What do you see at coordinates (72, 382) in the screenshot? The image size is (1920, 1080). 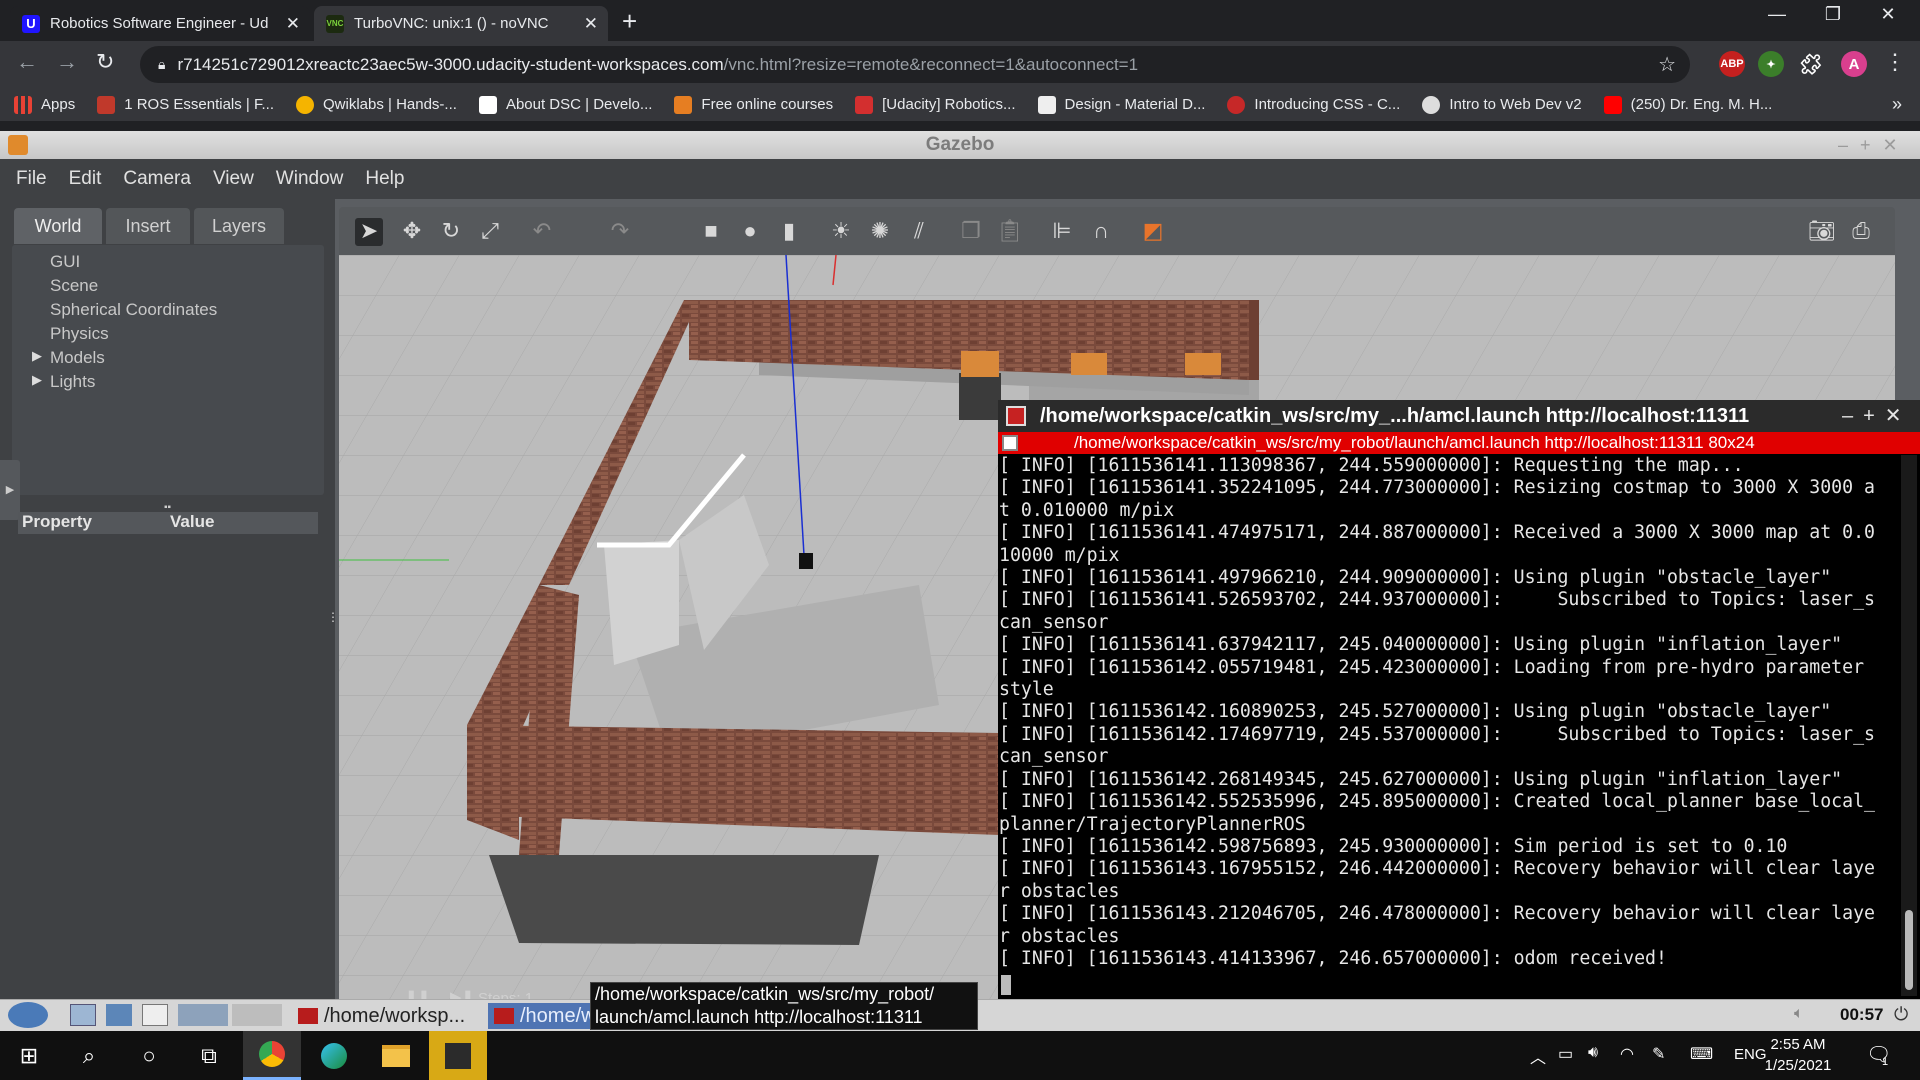 I see `tree-item-lights: Lights` at bounding box center [72, 382].